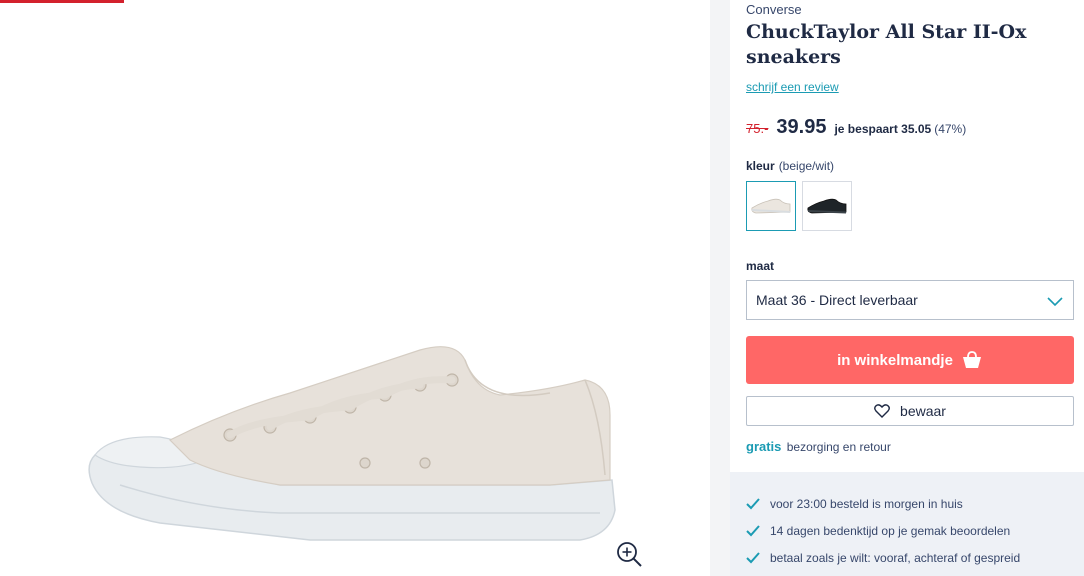 Image resolution: width=1084 pixels, height=576 pixels. What do you see at coordinates (792, 87) in the screenshot?
I see `write-review-link: schrijf een review` at bounding box center [792, 87].